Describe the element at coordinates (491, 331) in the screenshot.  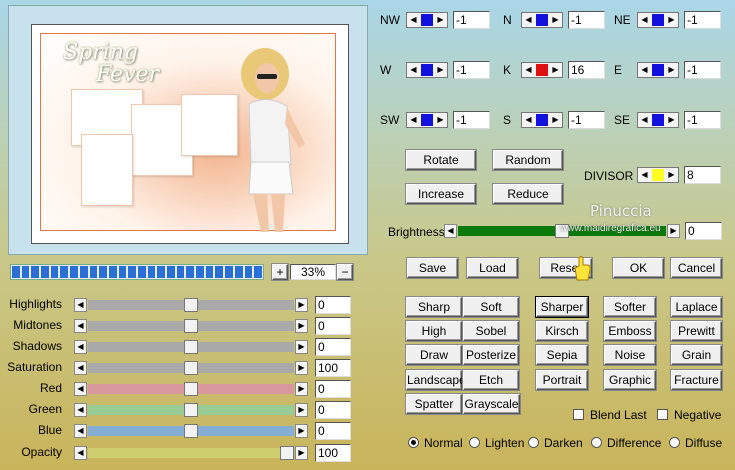
I see `preset-sobel-button: Sobel` at that location.